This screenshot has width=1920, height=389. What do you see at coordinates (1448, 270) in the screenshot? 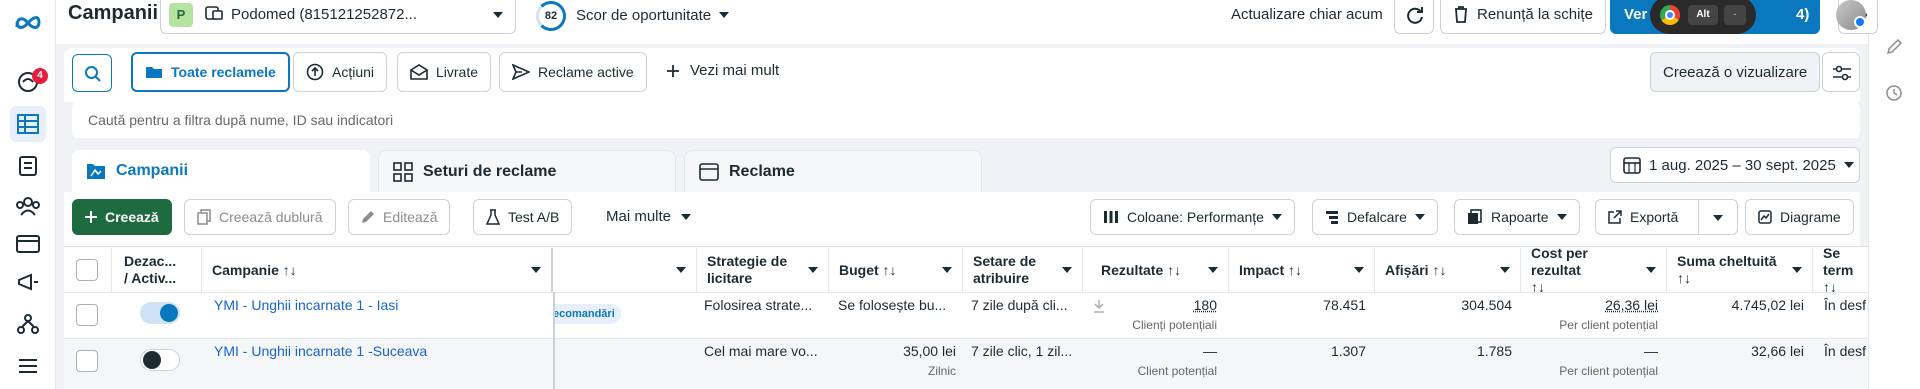
I see `column-header-impressions: Afișări ↑↓` at bounding box center [1448, 270].